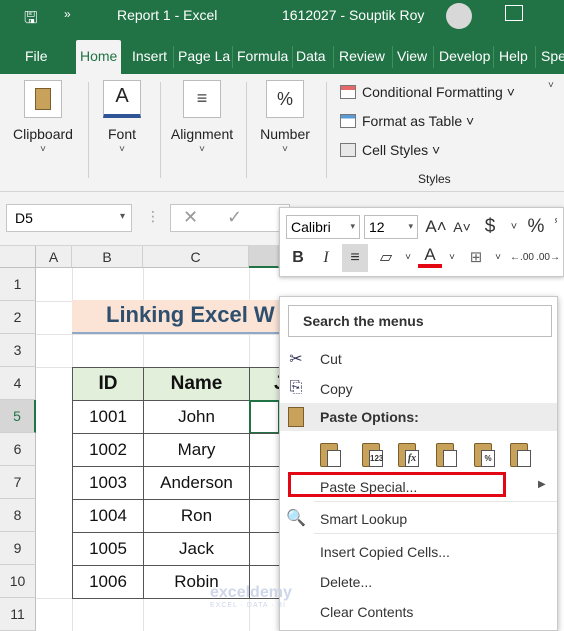  Describe the element at coordinates (122, 117) in the screenshot. I see `font-group: A Font ˅` at that location.